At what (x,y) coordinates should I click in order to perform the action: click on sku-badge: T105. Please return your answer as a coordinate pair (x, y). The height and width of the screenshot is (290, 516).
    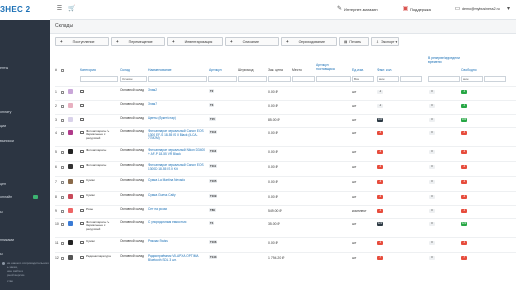
    Looking at the image, I should click on (213, 181).